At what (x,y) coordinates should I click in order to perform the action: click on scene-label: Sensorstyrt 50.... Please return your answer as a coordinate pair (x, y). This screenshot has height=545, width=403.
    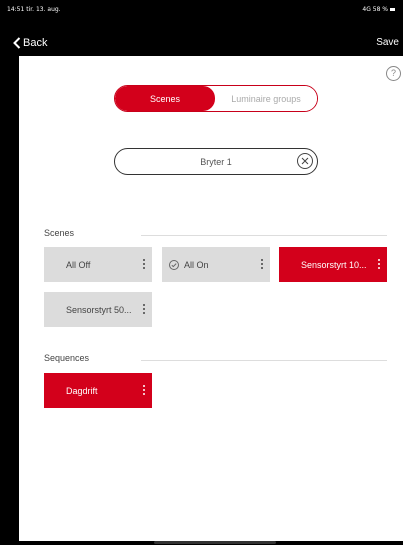
    Looking at the image, I should click on (99, 309).